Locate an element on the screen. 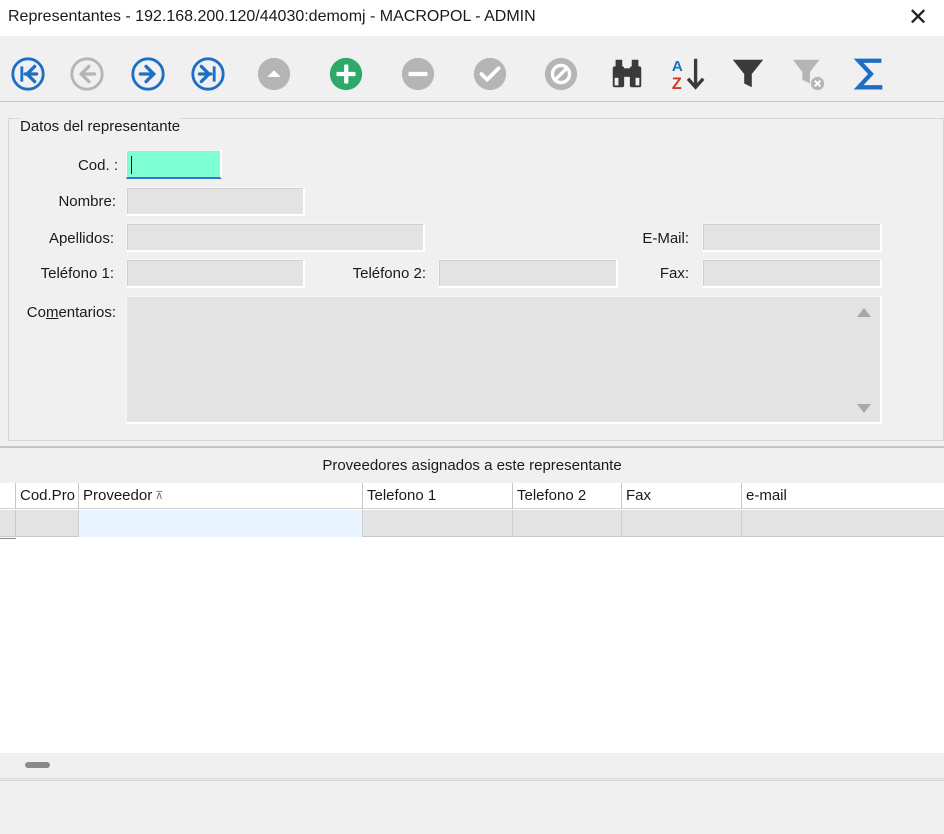 Image resolution: width=944 pixels, height=834 pixels. minus-icon is located at coordinates (418, 74).